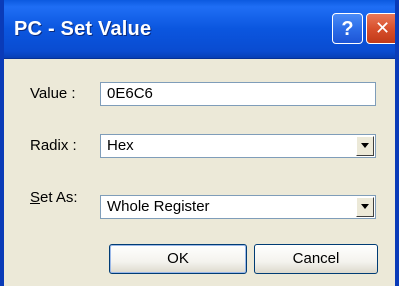 This screenshot has height=286, width=399. I want to click on help-button: ?, so click(347, 28).